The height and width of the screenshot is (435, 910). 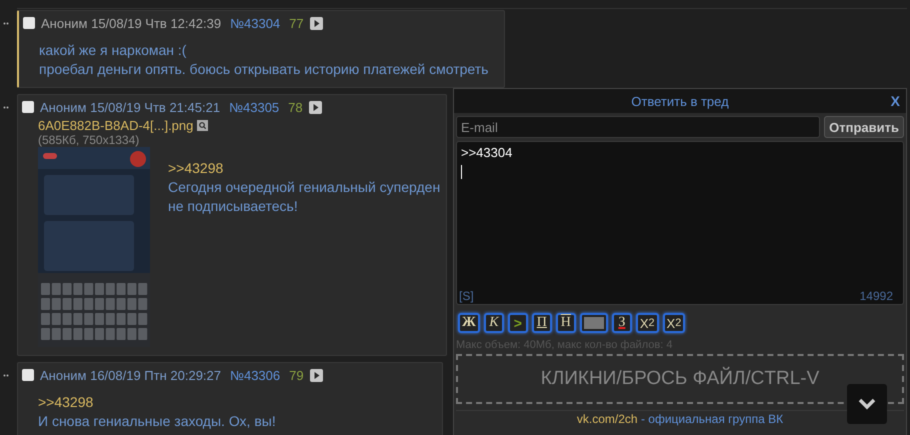 What do you see at coordinates (680, 101) in the screenshot?
I see `form-title: Ответить в тред` at bounding box center [680, 101].